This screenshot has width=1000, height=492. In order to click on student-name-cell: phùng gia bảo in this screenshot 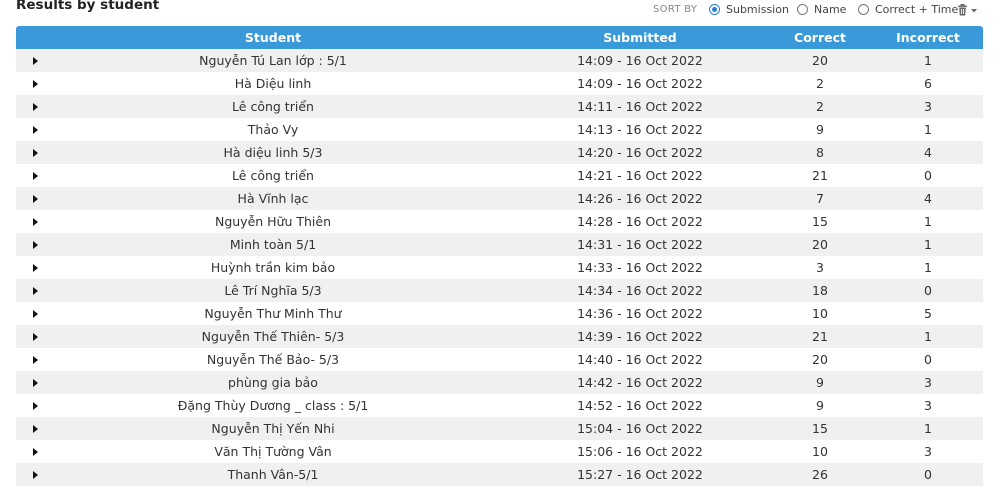, I will do `click(273, 382)`.